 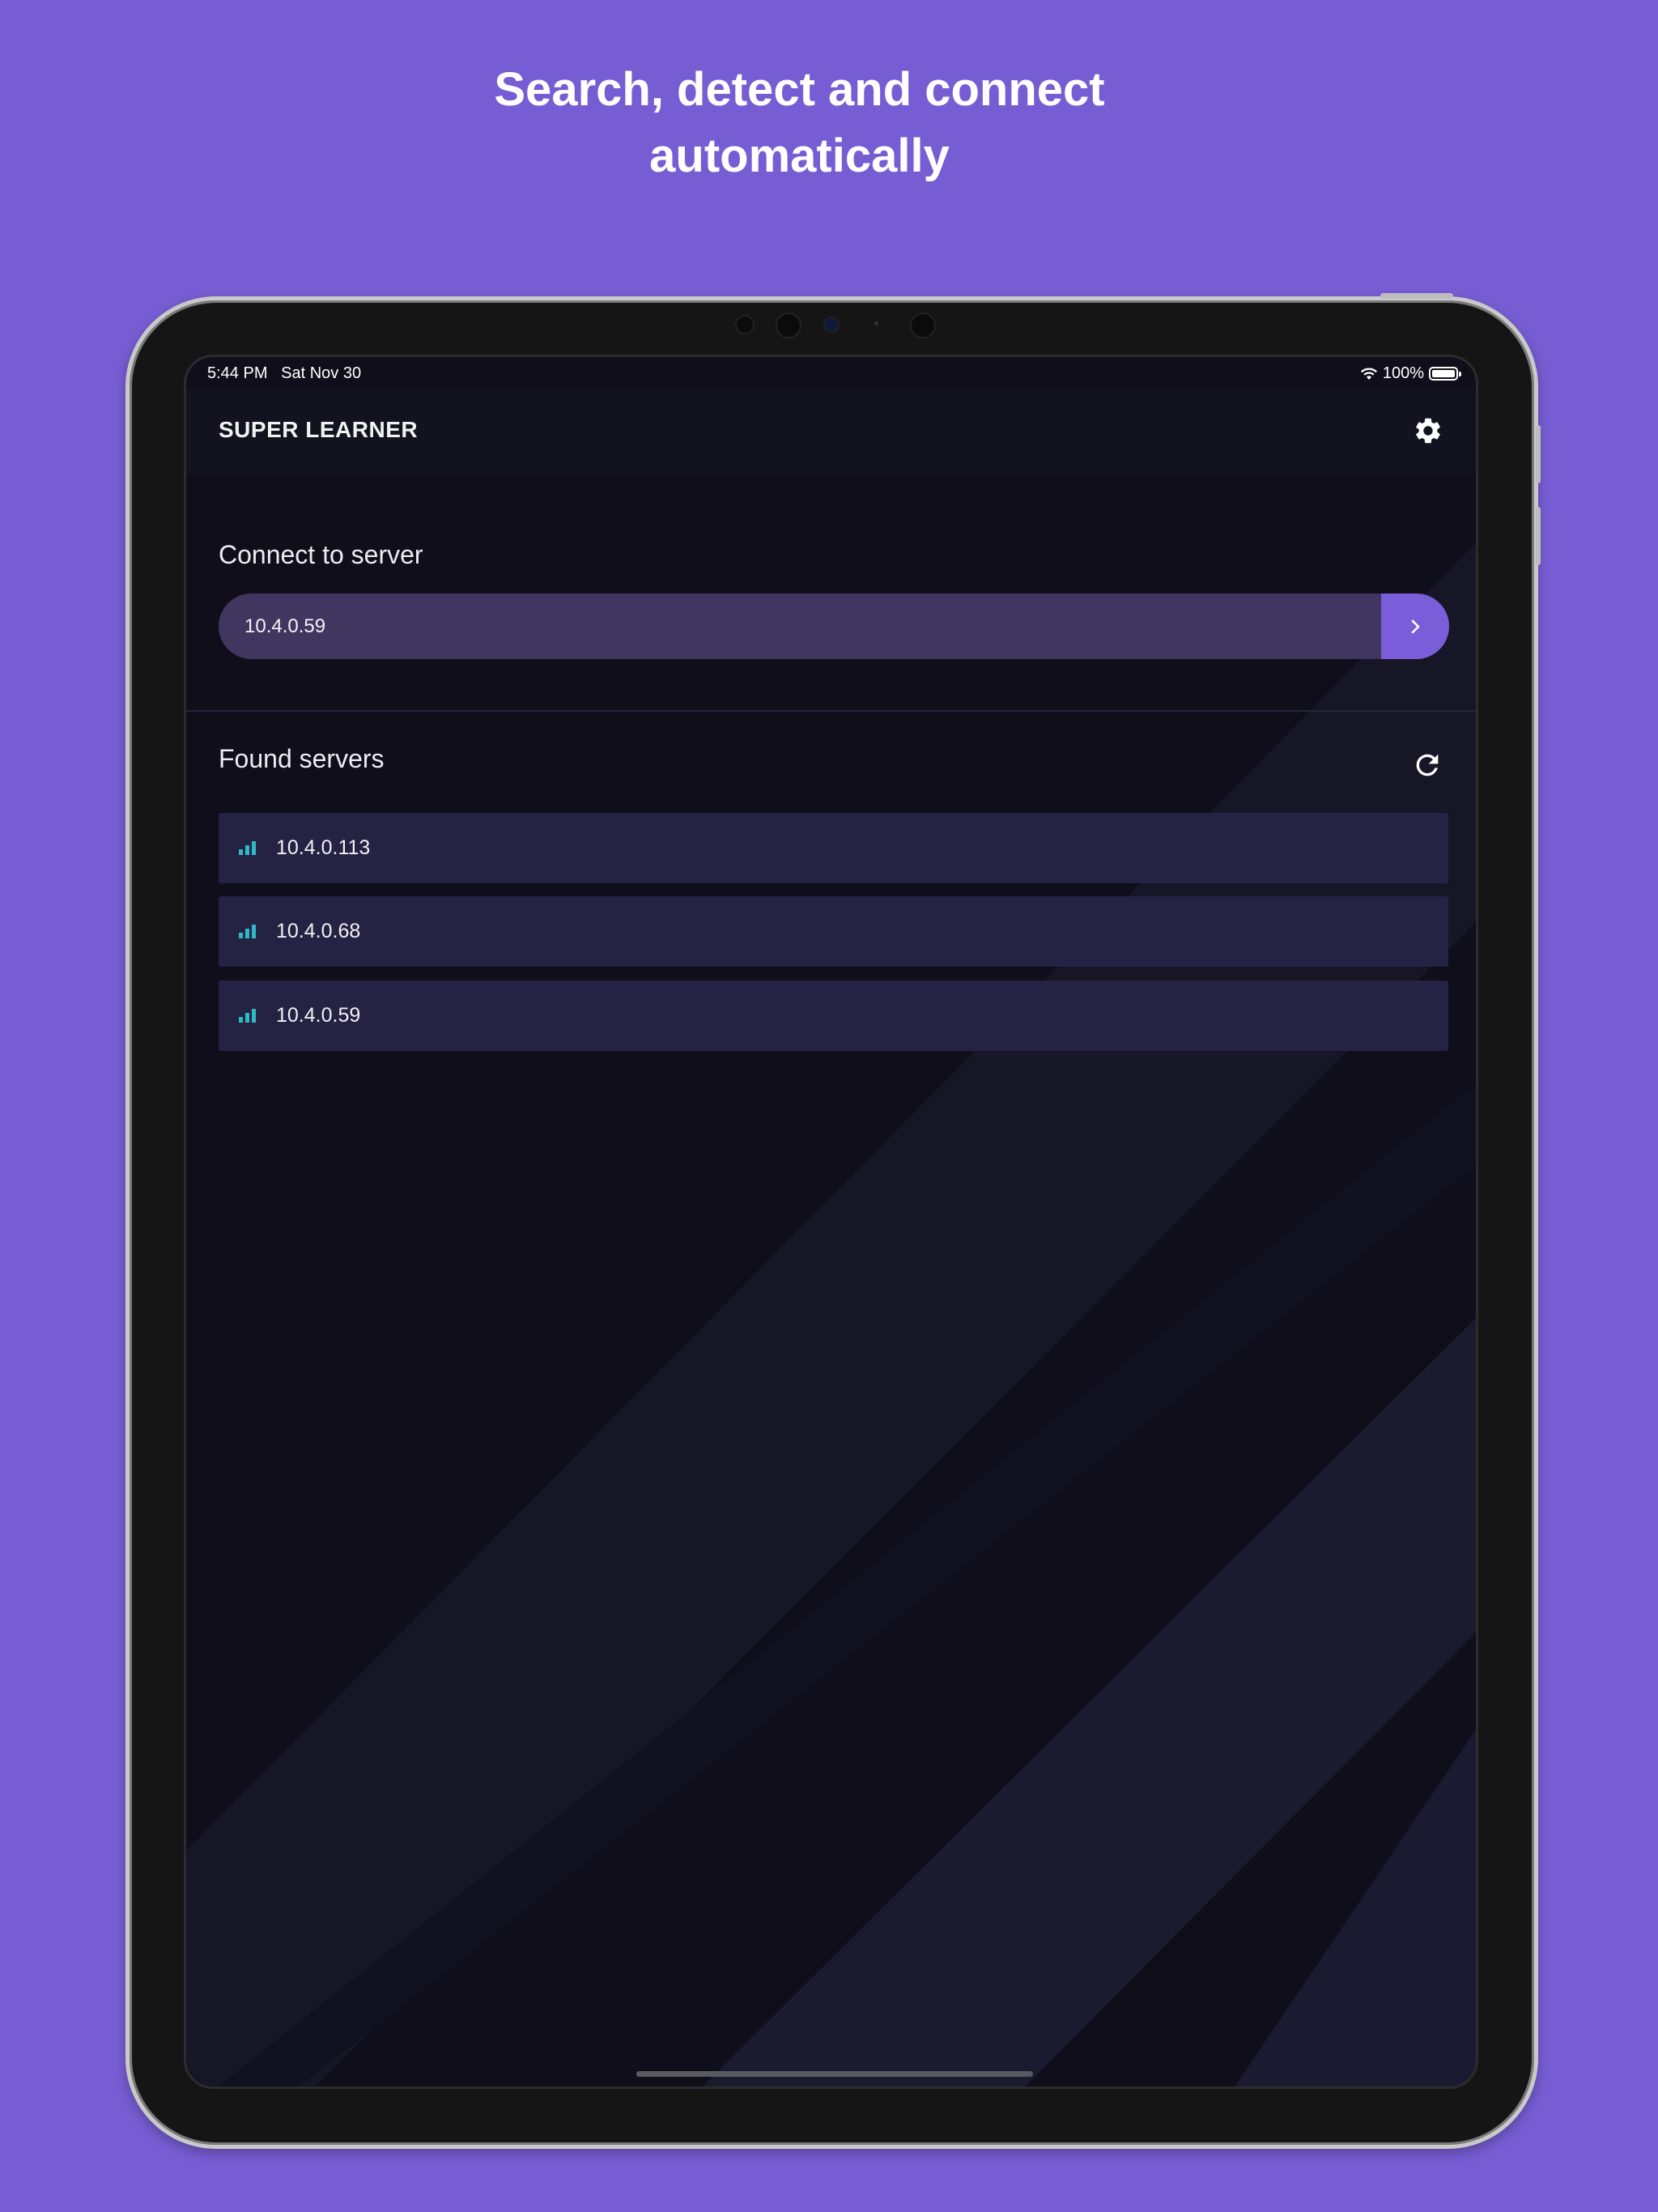 What do you see at coordinates (1416, 296) in the screenshot?
I see `top-button` at bounding box center [1416, 296].